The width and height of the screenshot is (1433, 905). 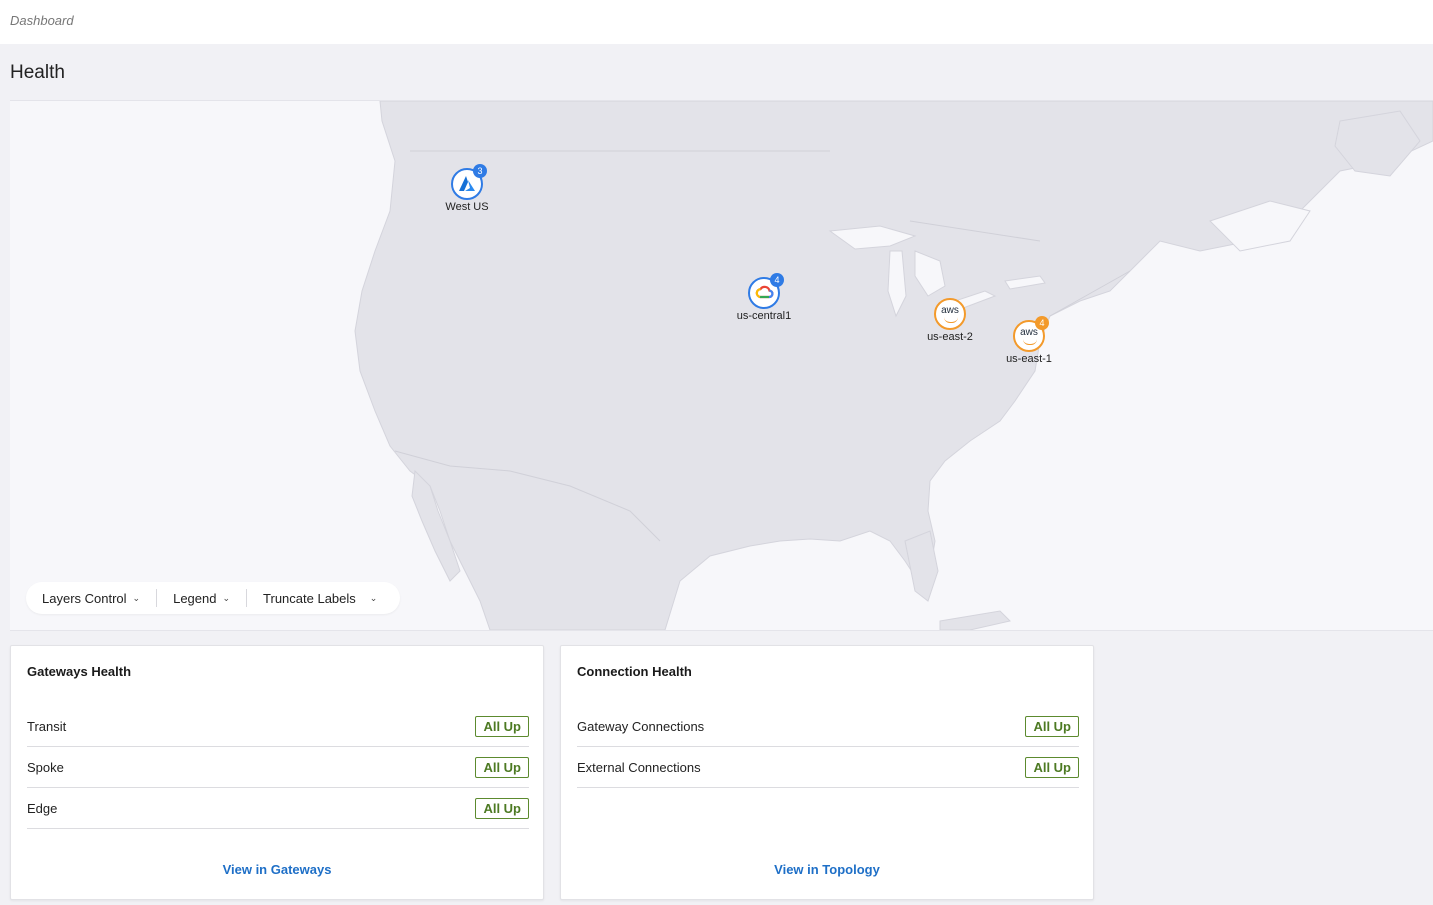 What do you see at coordinates (45, 767) in the screenshot?
I see `row-label: Spoke` at bounding box center [45, 767].